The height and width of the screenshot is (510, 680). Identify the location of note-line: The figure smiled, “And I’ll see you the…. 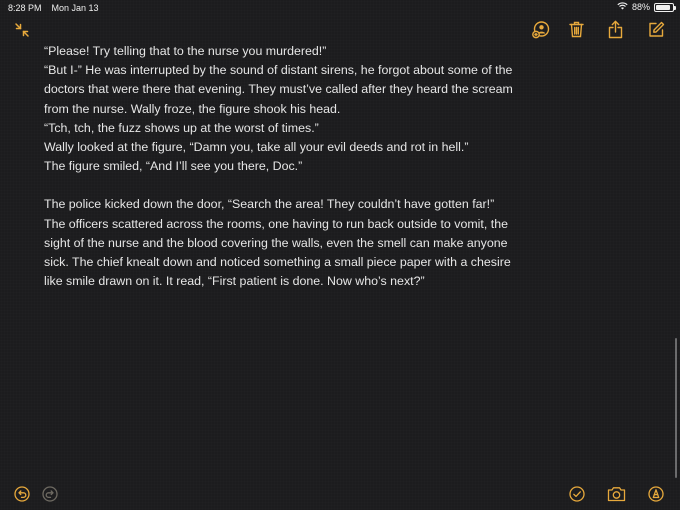
(173, 166).